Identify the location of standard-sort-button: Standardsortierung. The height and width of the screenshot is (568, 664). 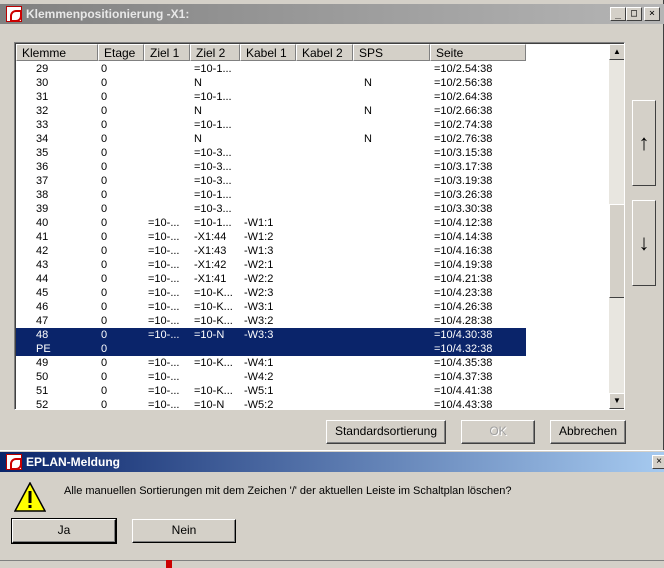
(386, 432).